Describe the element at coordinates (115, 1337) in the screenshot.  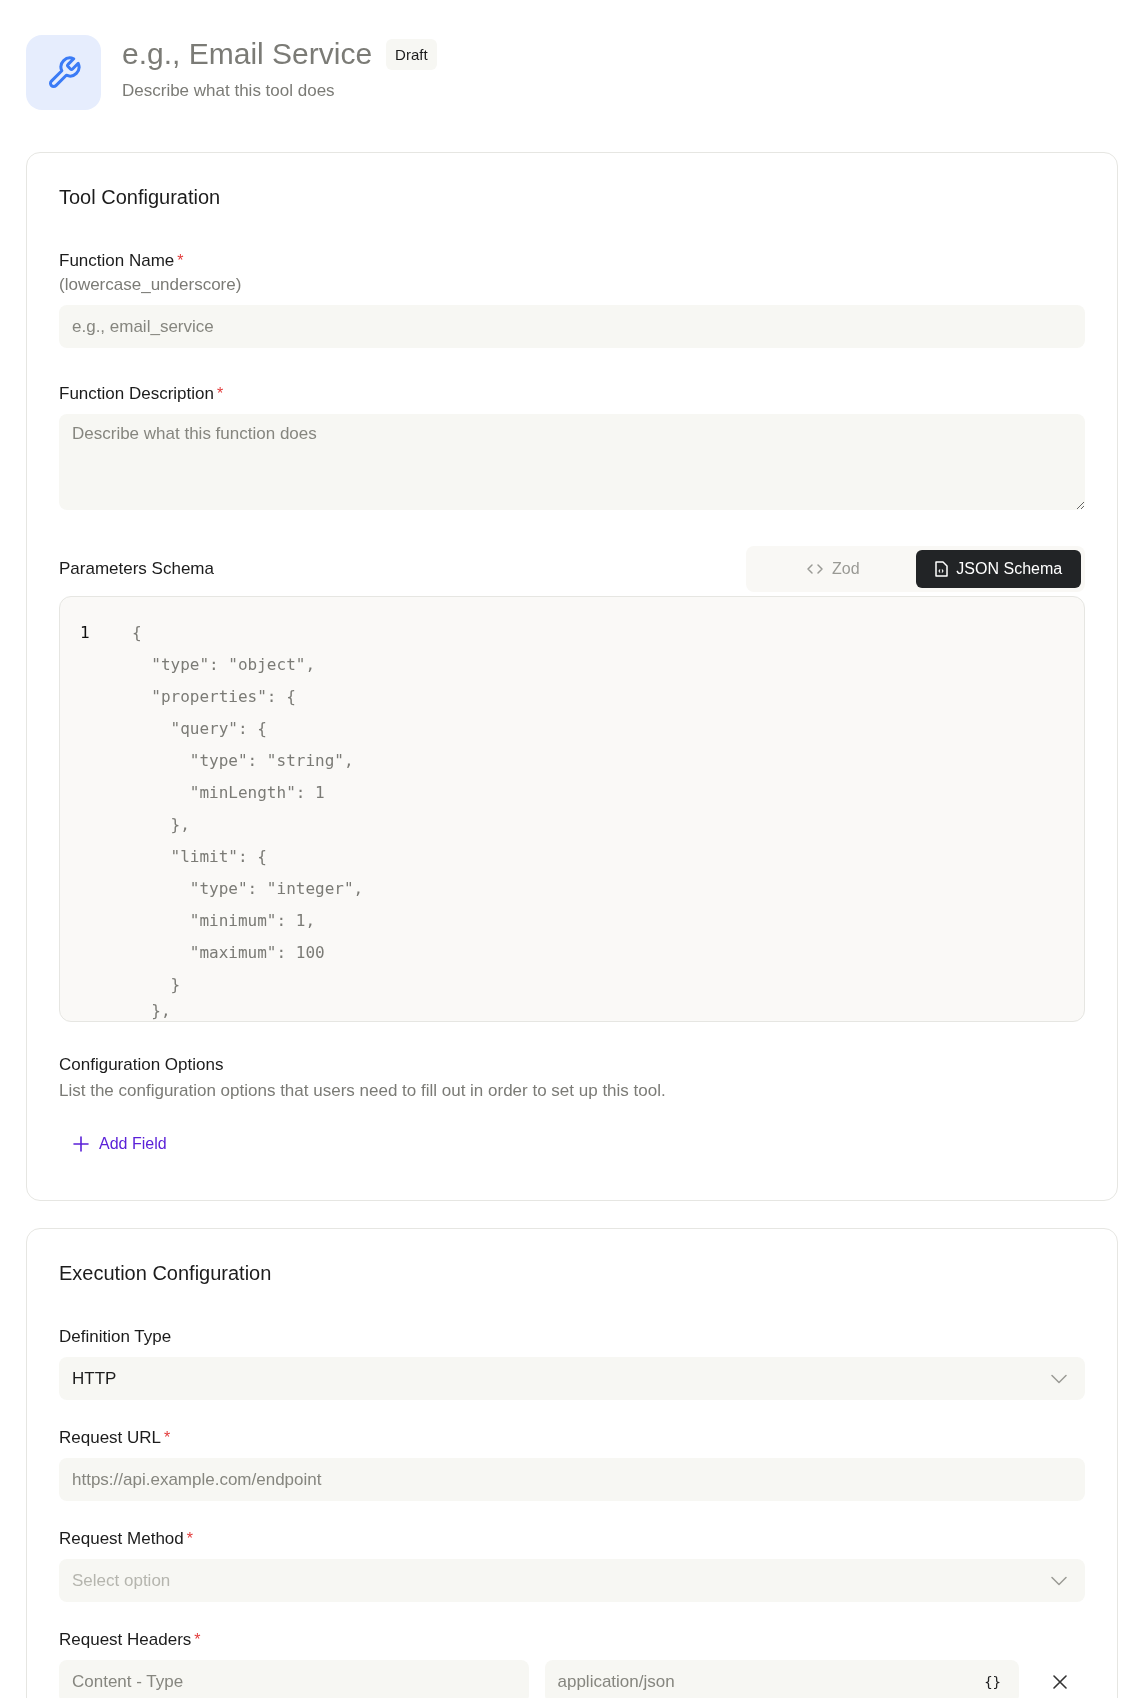
I see `field-label: Definition Type` at that location.